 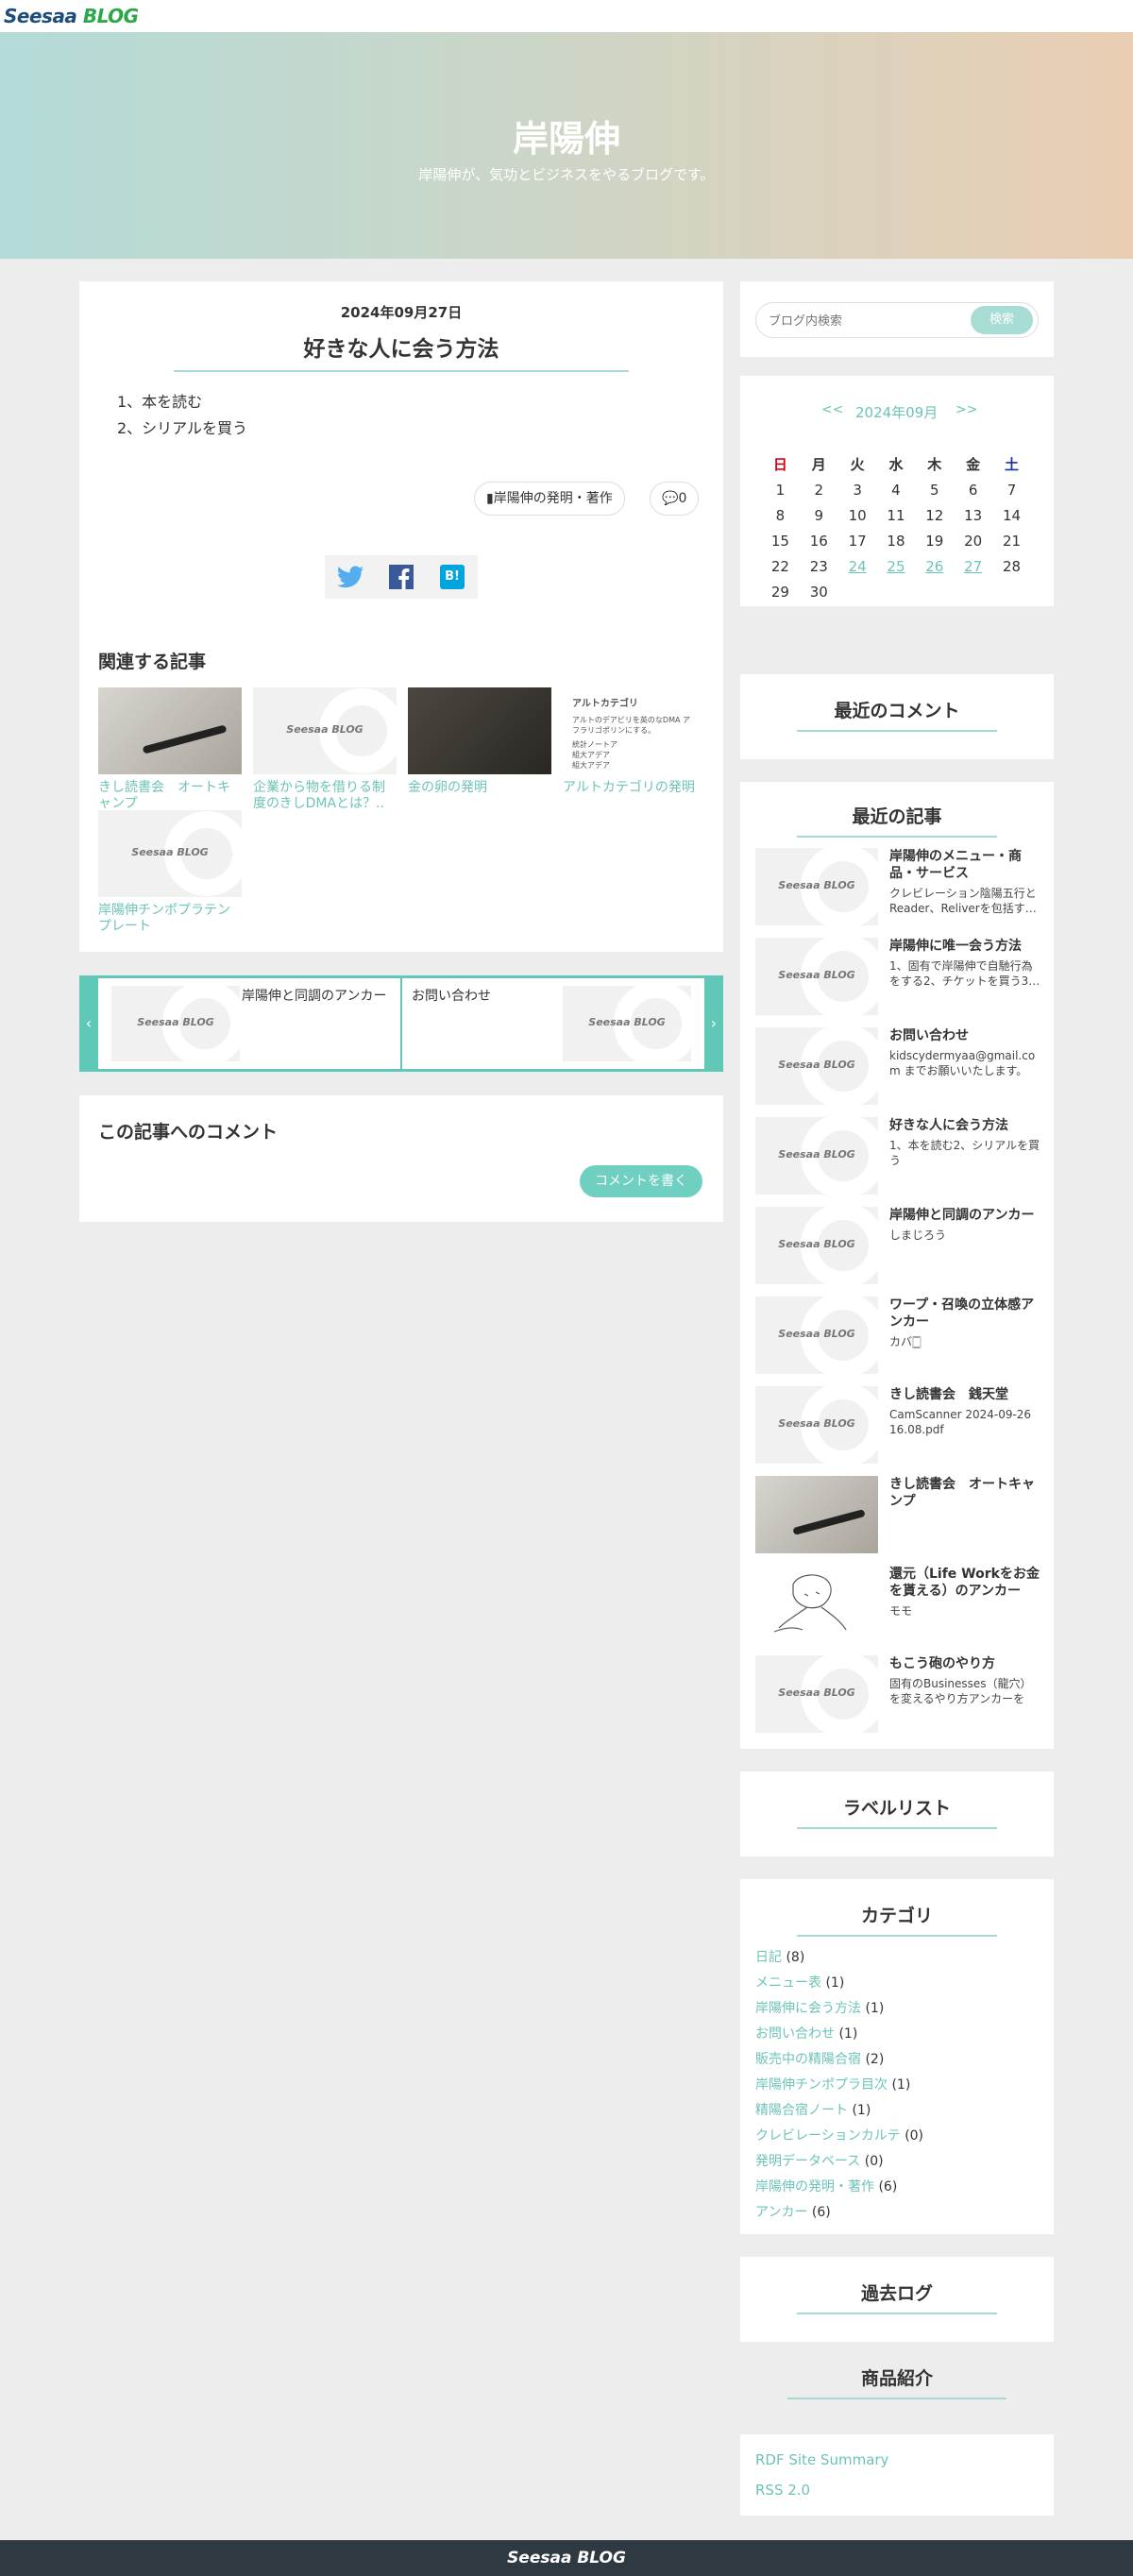 What do you see at coordinates (566, 2558) in the screenshot?
I see `footer-logo: Seesaa BLOG` at bounding box center [566, 2558].